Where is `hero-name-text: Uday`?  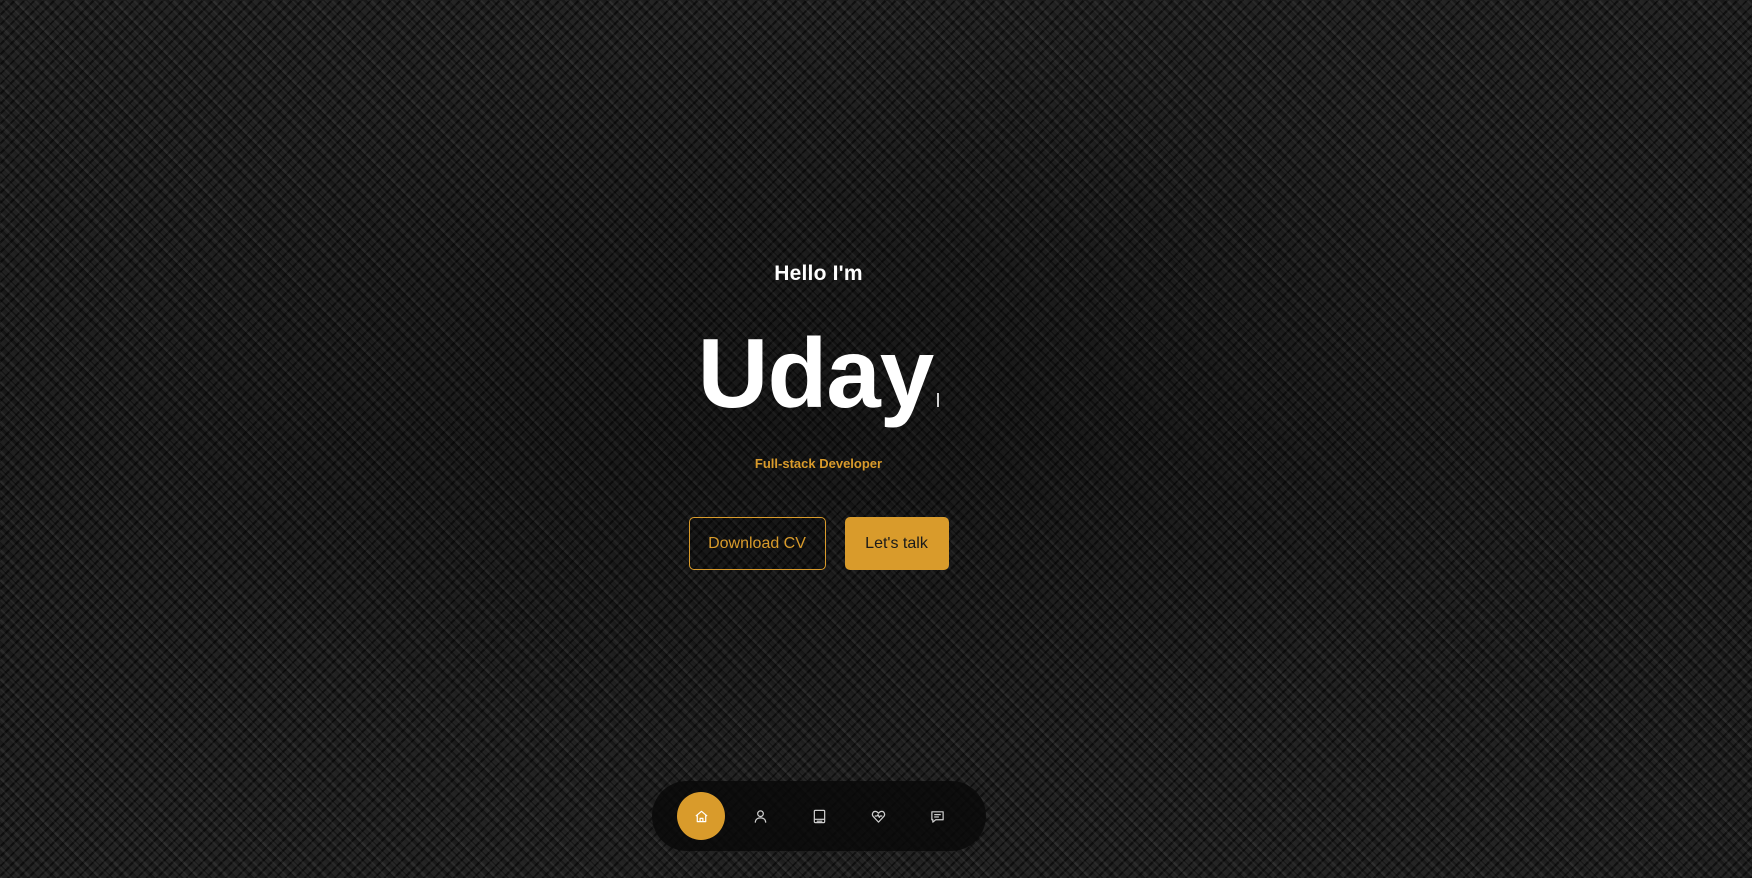 hero-name-text: Uday is located at coordinates (816, 373).